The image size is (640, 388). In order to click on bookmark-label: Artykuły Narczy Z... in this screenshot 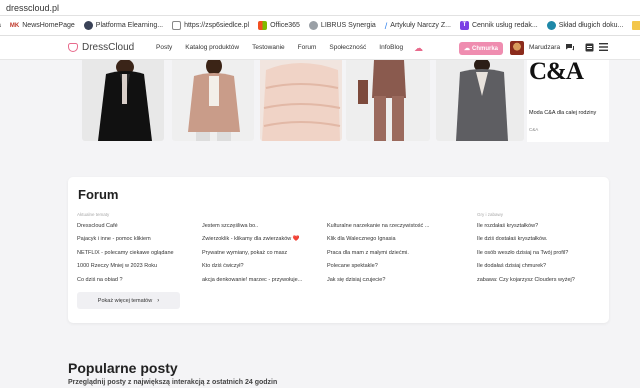, I will do `click(420, 25)`.